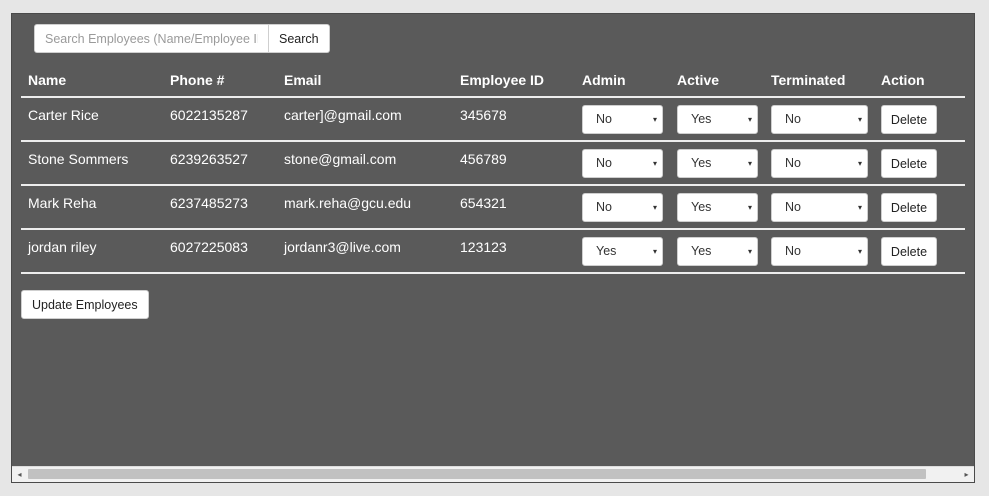 This screenshot has width=989, height=496. Describe the element at coordinates (63, 115) in the screenshot. I see `cell-name: Carter Rice` at that location.